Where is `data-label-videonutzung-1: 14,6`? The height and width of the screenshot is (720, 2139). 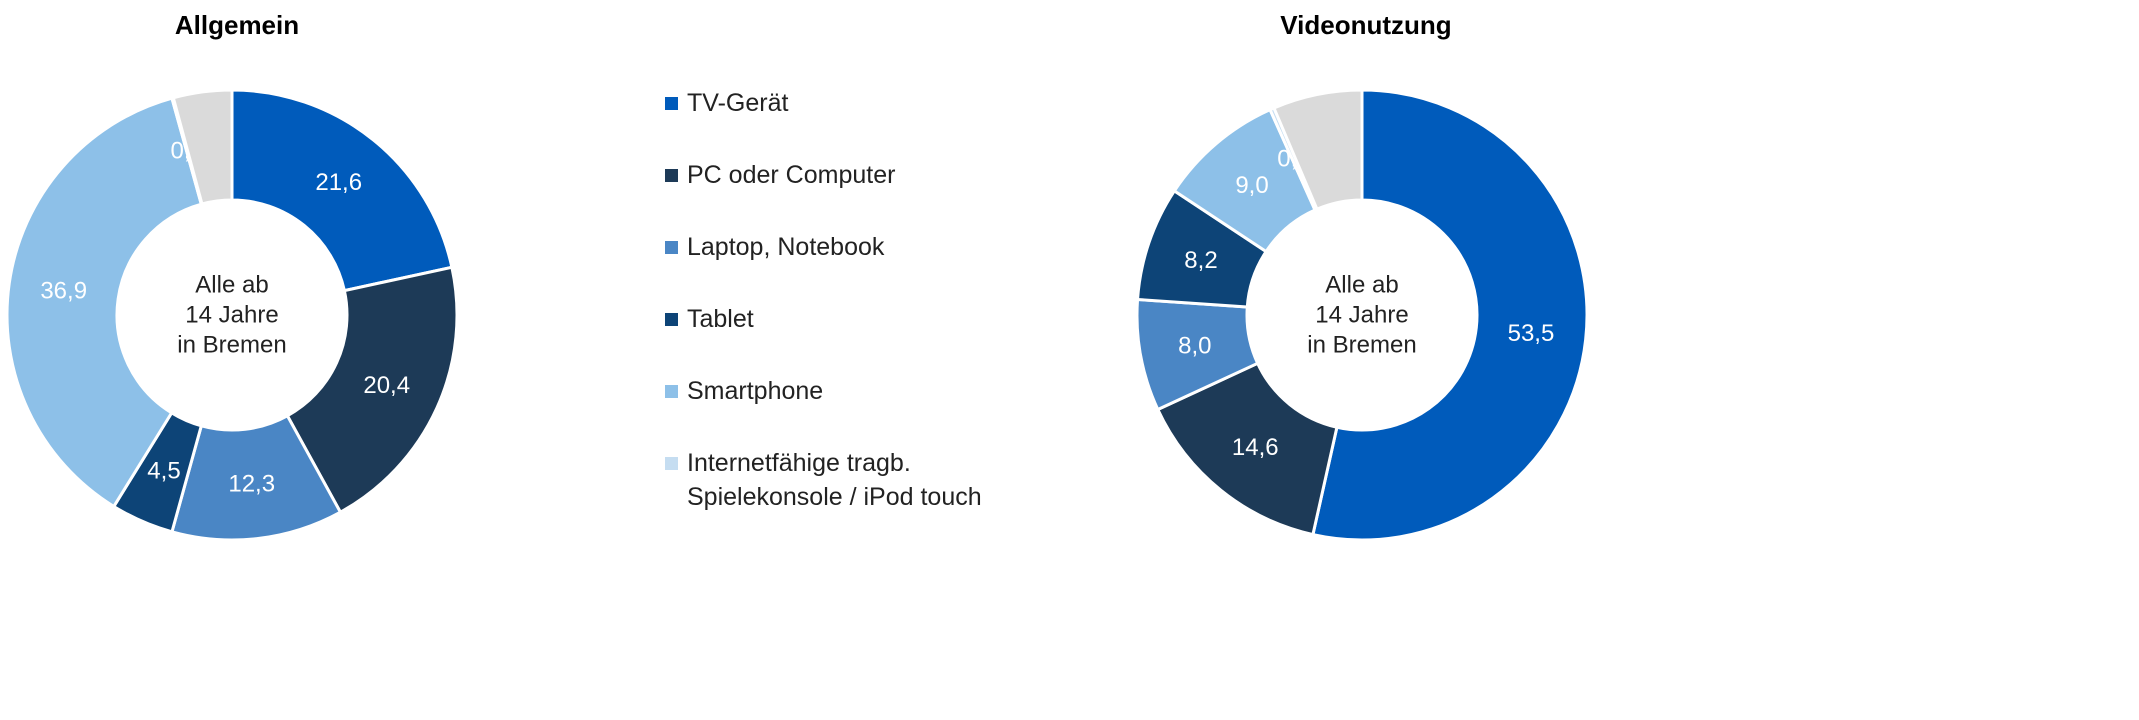 data-label-videonutzung-1: 14,6 is located at coordinates (1255, 447).